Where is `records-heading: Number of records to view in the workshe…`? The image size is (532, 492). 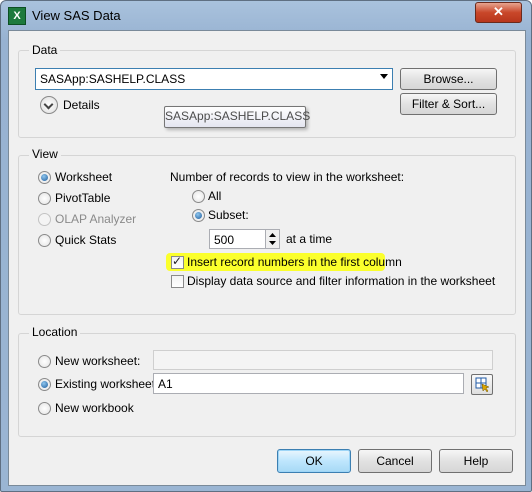
records-heading: Number of records to view in the workshe… is located at coordinates (287, 177).